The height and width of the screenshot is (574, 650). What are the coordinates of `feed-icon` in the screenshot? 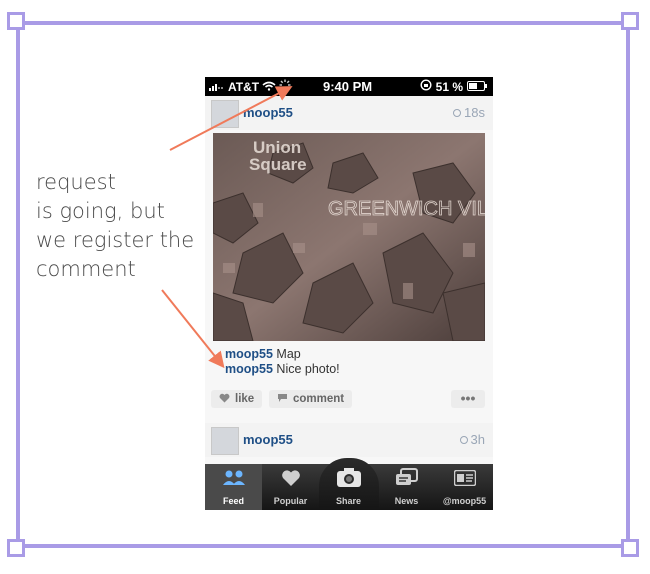 It's located at (233, 478).